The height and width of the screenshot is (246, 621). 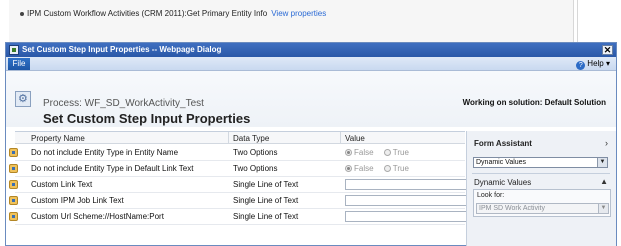 What do you see at coordinates (58, 138) in the screenshot?
I see `column-header-property-name: Property Name` at bounding box center [58, 138].